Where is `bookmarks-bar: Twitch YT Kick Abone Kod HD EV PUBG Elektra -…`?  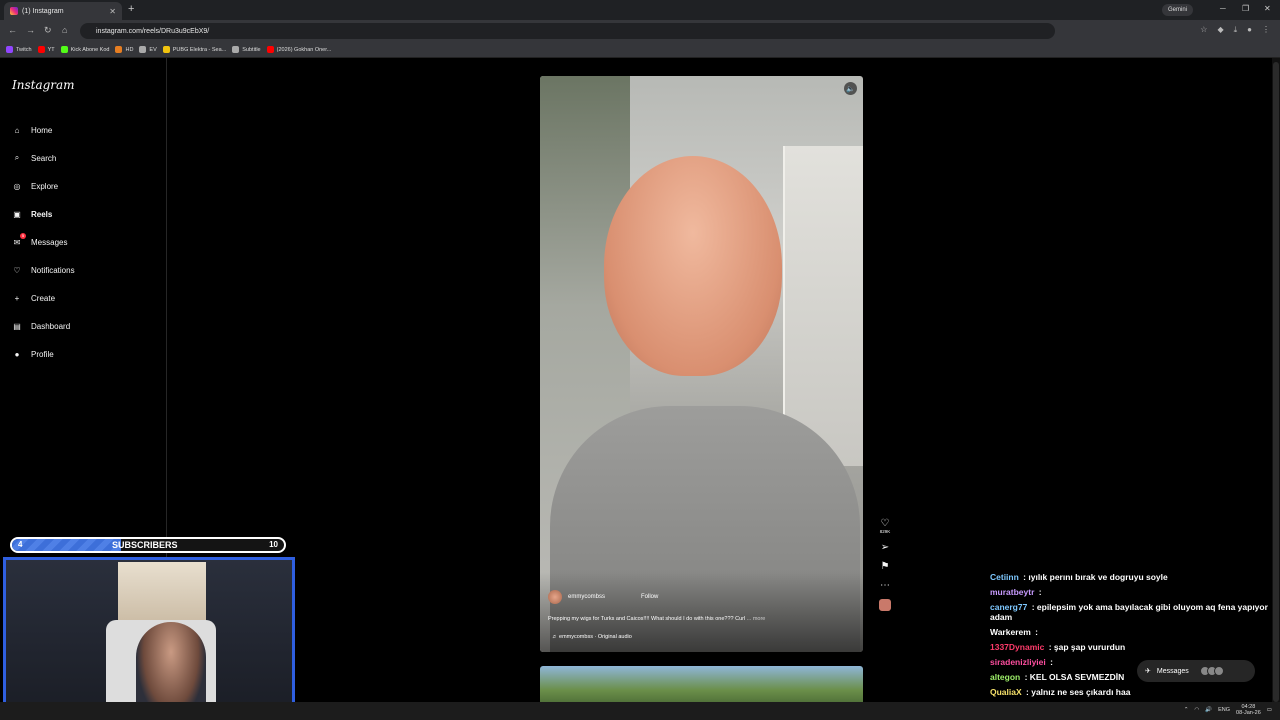 bookmarks-bar: Twitch YT Kick Abone Kod HD EV PUBG Elektra -… is located at coordinates (640, 50).